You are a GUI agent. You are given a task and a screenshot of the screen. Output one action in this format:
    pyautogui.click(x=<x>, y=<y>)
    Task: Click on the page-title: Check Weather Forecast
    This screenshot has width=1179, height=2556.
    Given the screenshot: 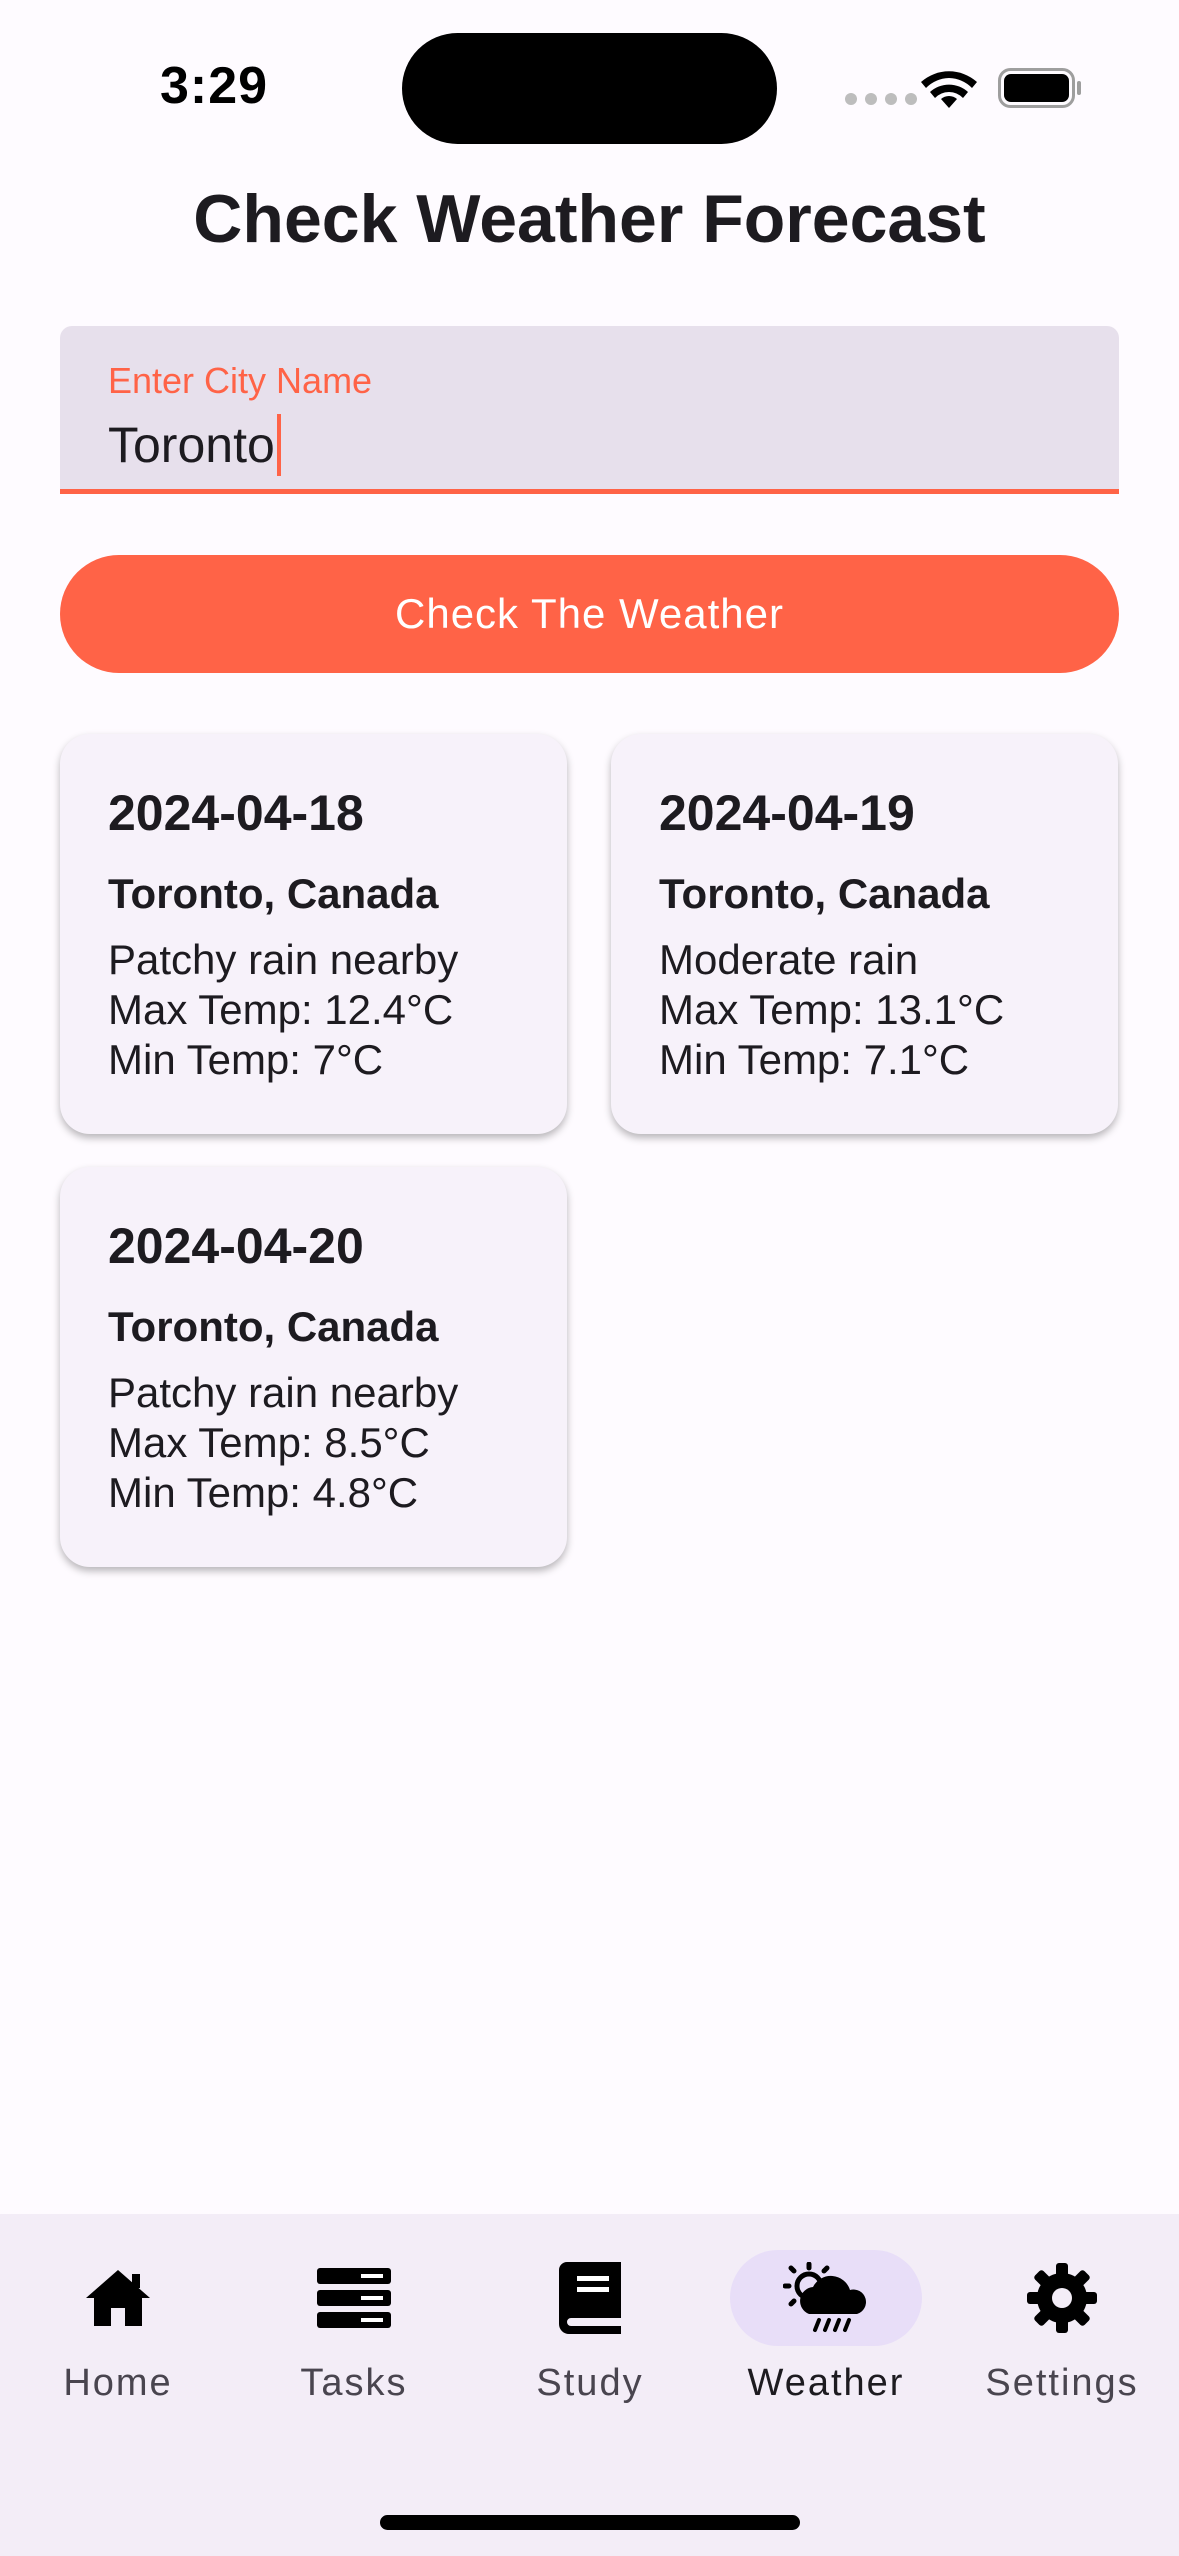 What is the action you would take?
    pyautogui.click(x=589, y=219)
    